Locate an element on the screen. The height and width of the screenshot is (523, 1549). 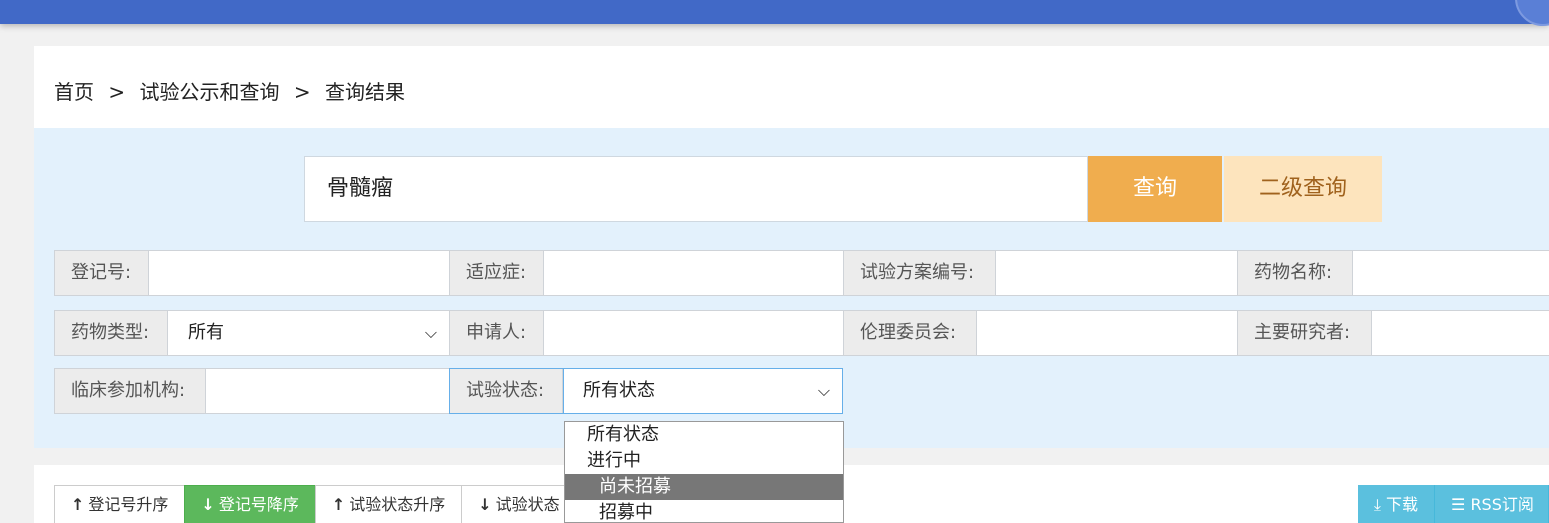
drug-name-field: 药物名称: is located at coordinates (1393, 273).